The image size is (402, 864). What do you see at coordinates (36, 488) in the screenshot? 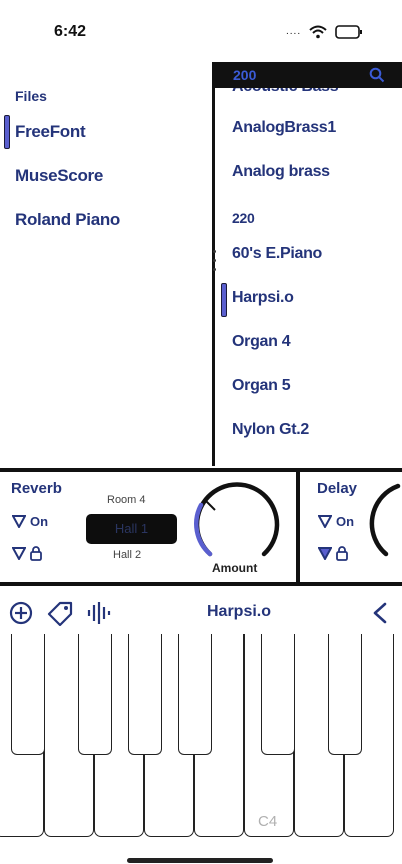
I see `reverb-title: Reverb` at bounding box center [36, 488].